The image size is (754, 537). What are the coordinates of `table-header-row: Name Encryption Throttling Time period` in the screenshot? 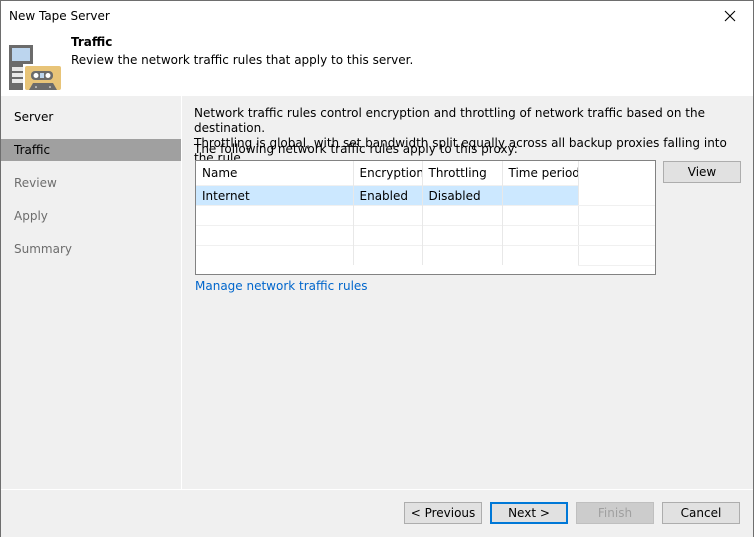 It's located at (387, 173).